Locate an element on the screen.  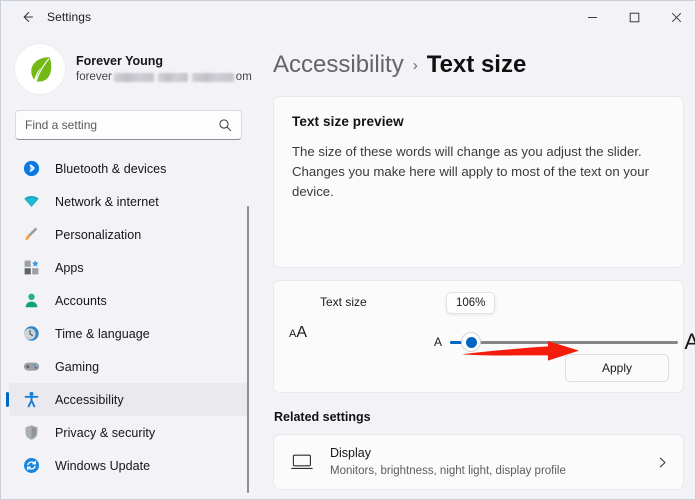
close-button is located at coordinates (675, 17).